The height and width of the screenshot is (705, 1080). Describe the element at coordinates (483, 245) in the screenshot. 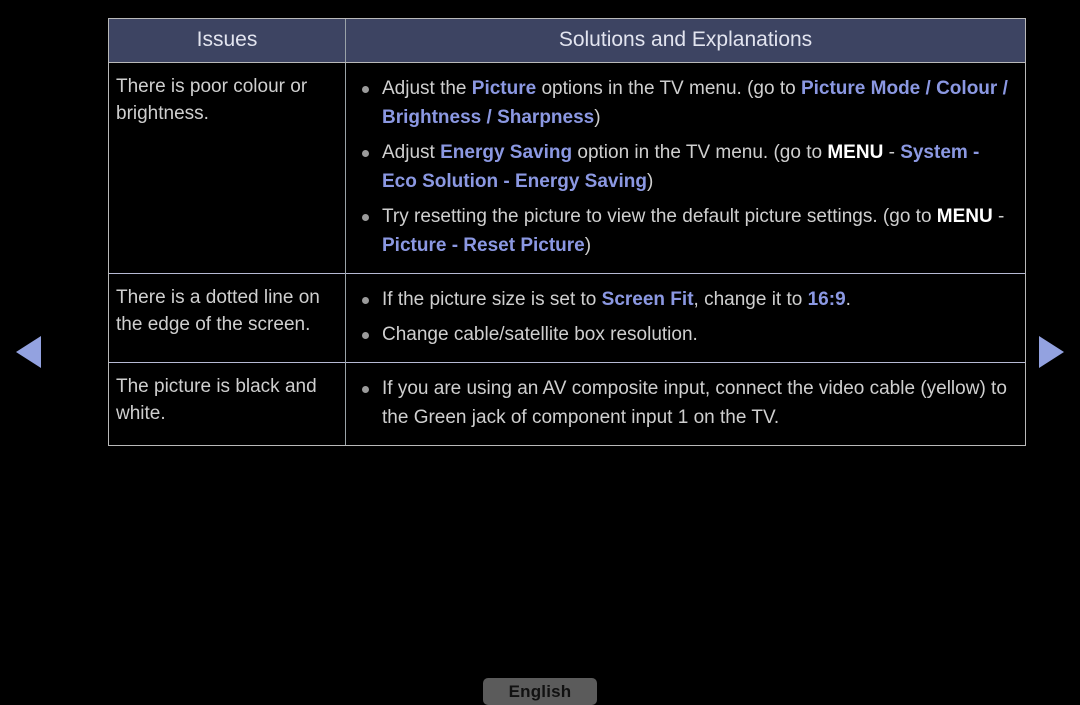

I see `menu-path-text: Picture - Reset Picture` at that location.